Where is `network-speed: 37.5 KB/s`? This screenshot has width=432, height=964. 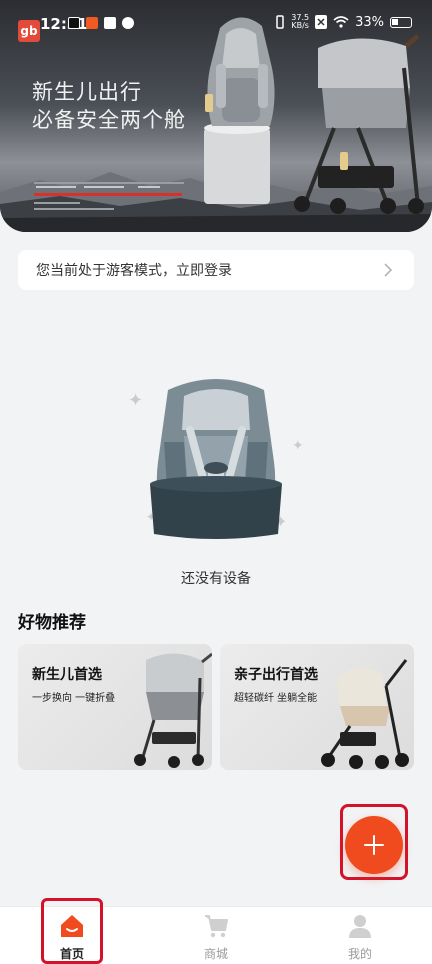 network-speed: 37.5 KB/s is located at coordinates (300, 22).